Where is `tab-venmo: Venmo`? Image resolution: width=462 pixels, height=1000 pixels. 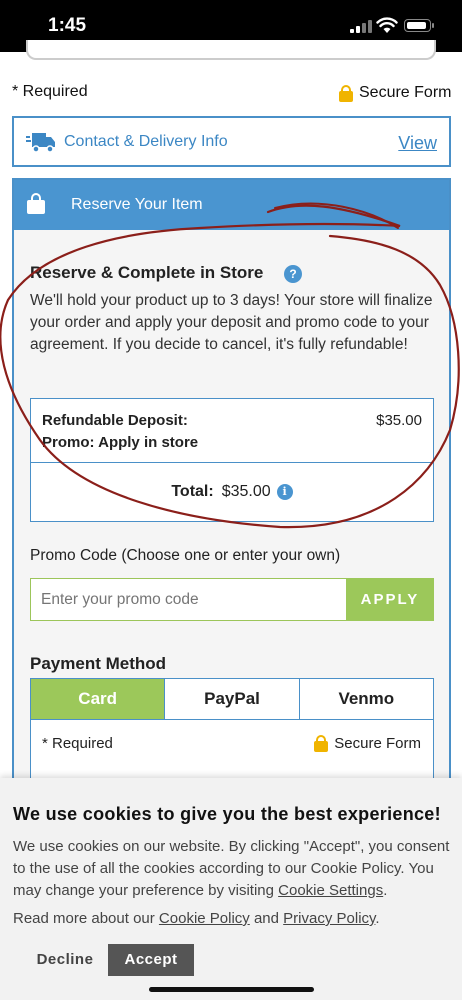 tab-venmo: Venmo is located at coordinates (365, 699).